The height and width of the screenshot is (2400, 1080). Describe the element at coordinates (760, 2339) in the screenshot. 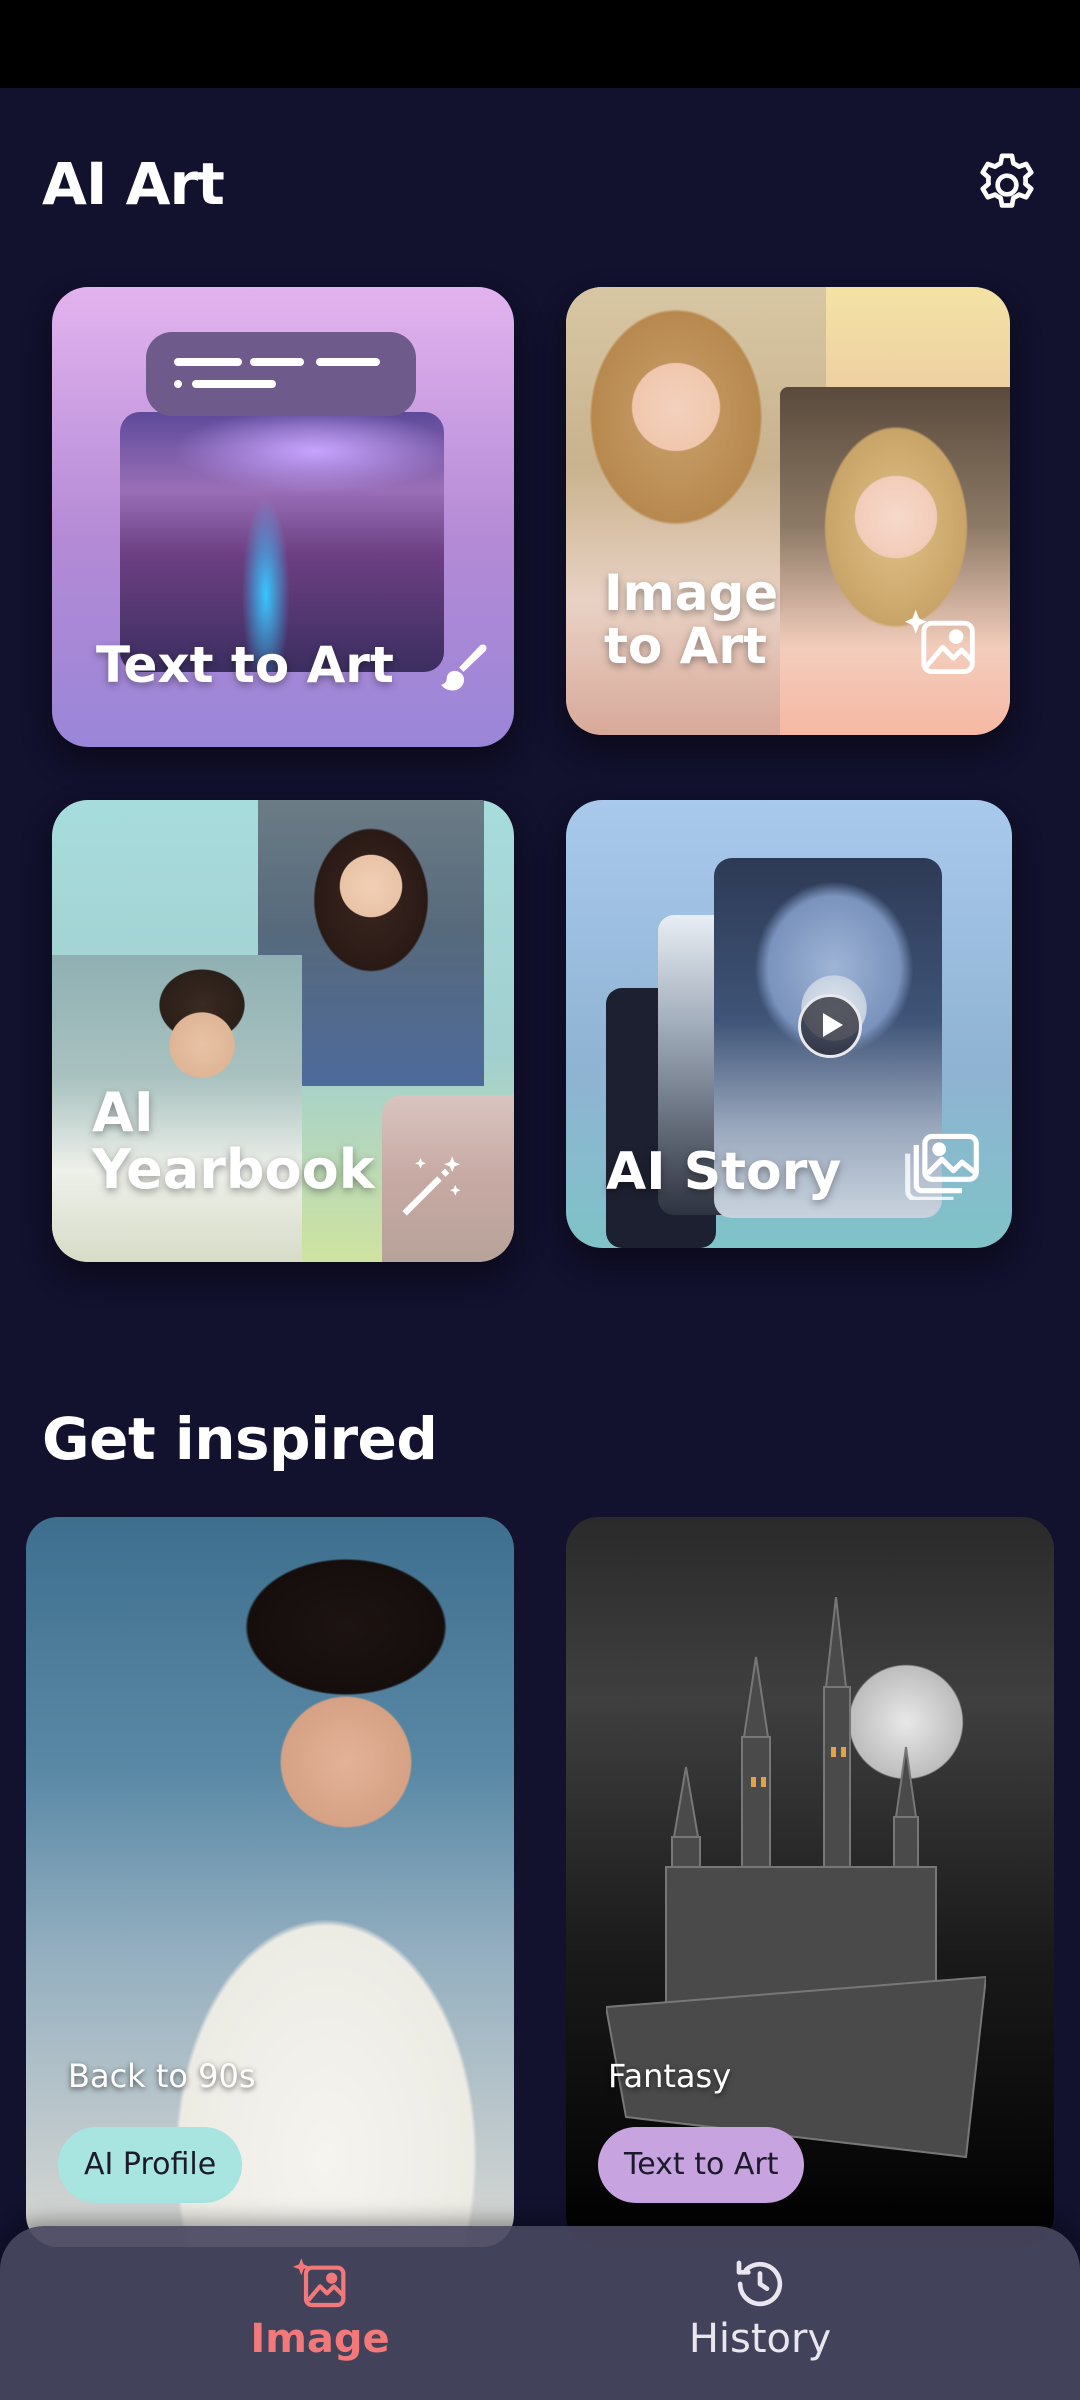

I see `nav-tab-label: History` at that location.